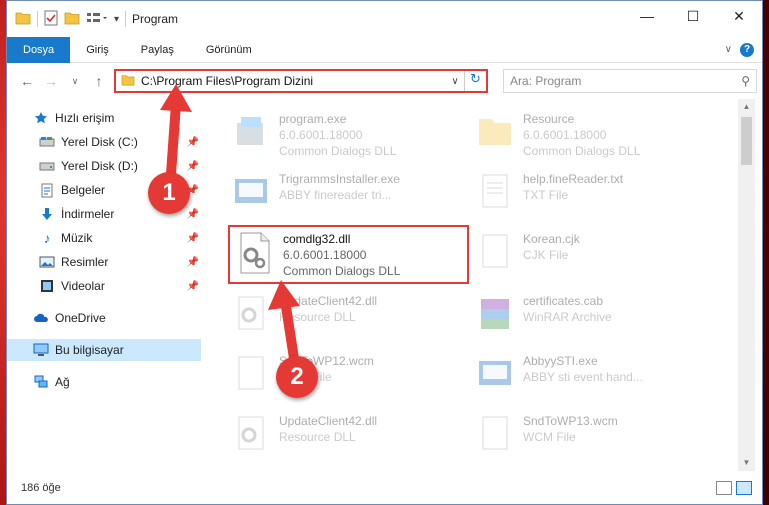 The height and width of the screenshot is (505, 769). What do you see at coordinates (83, 190) in the screenshot?
I see `sidebar-item-label: Belgeler` at bounding box center [83, 190].